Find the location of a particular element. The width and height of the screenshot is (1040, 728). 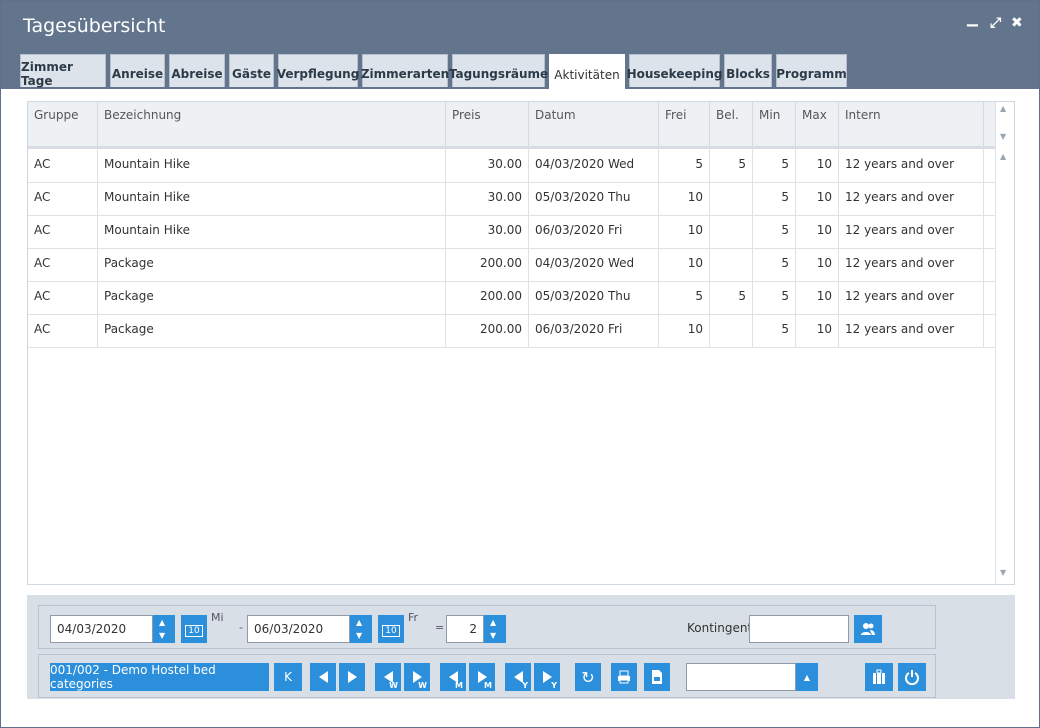

window-title: Tagesübersicht is located at coordinates (94, 26).